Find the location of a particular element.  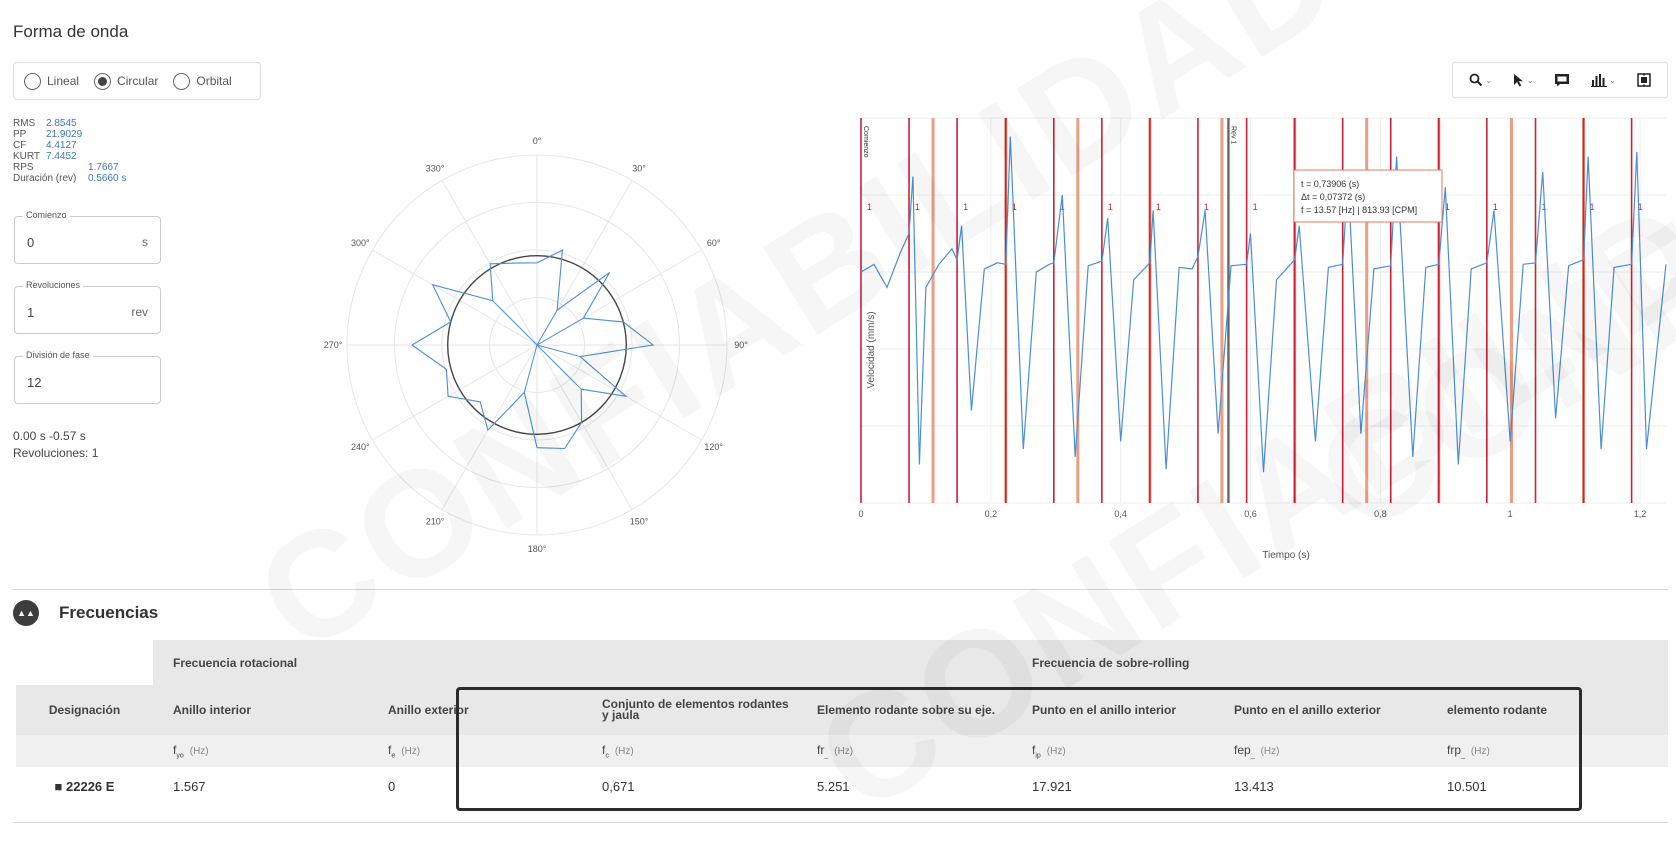

stat-value: 21.9029 is located at coordinates (64, 134).